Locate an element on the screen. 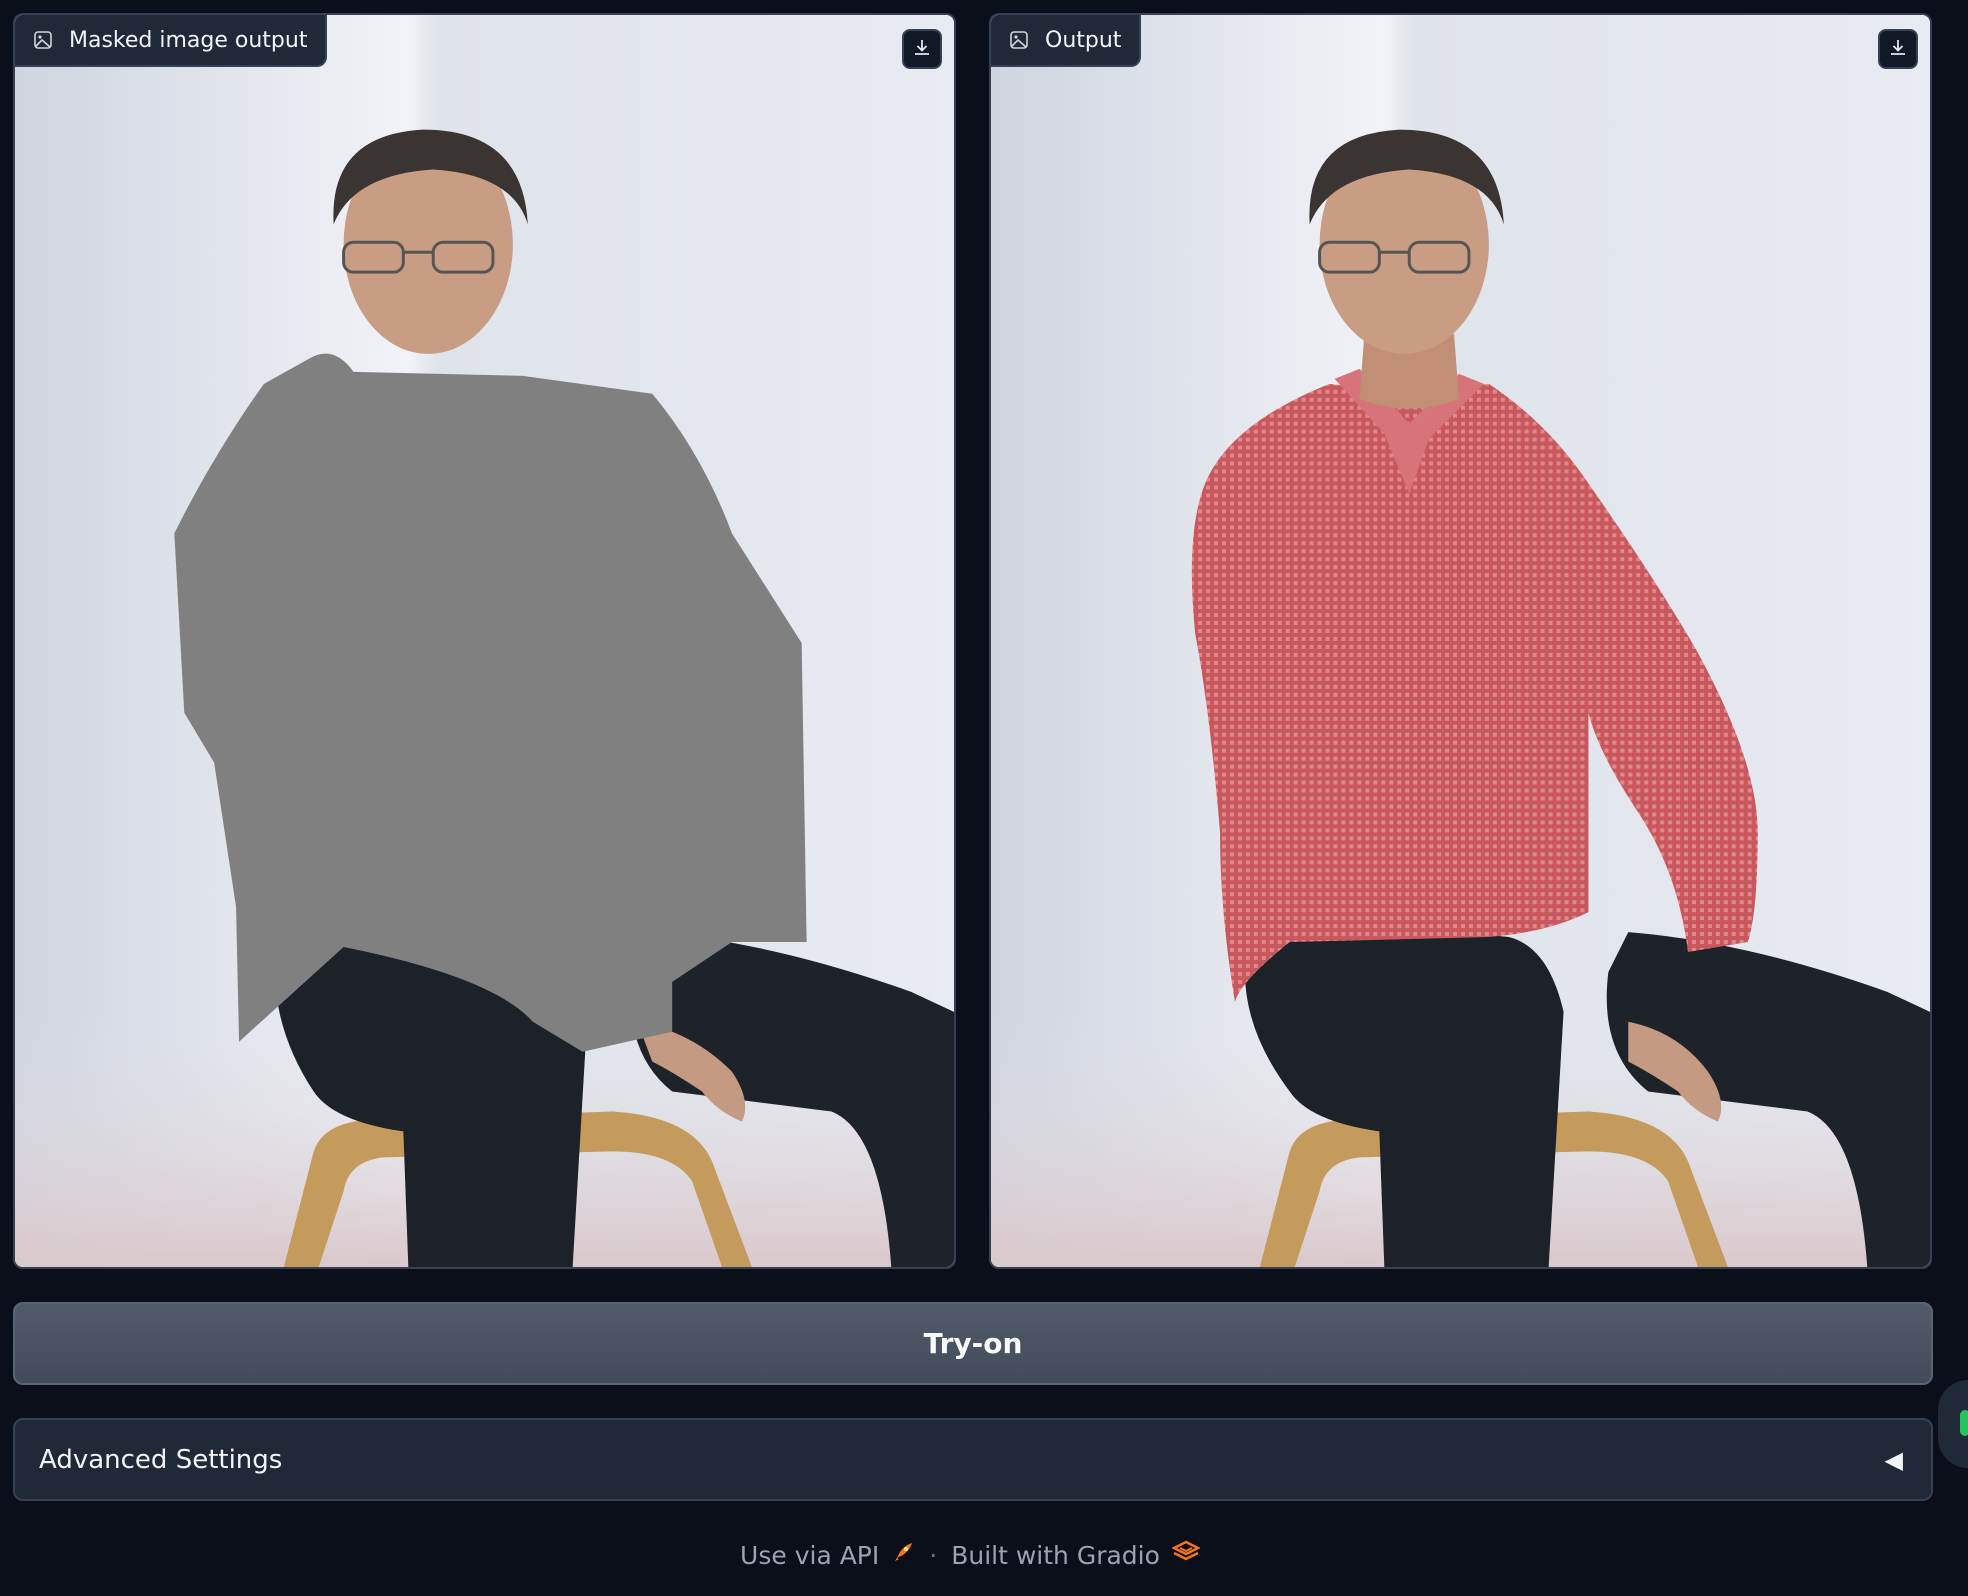 This screenshot has width=1968, height=1596. floating-widget is located at coordinates (1953, 1424).